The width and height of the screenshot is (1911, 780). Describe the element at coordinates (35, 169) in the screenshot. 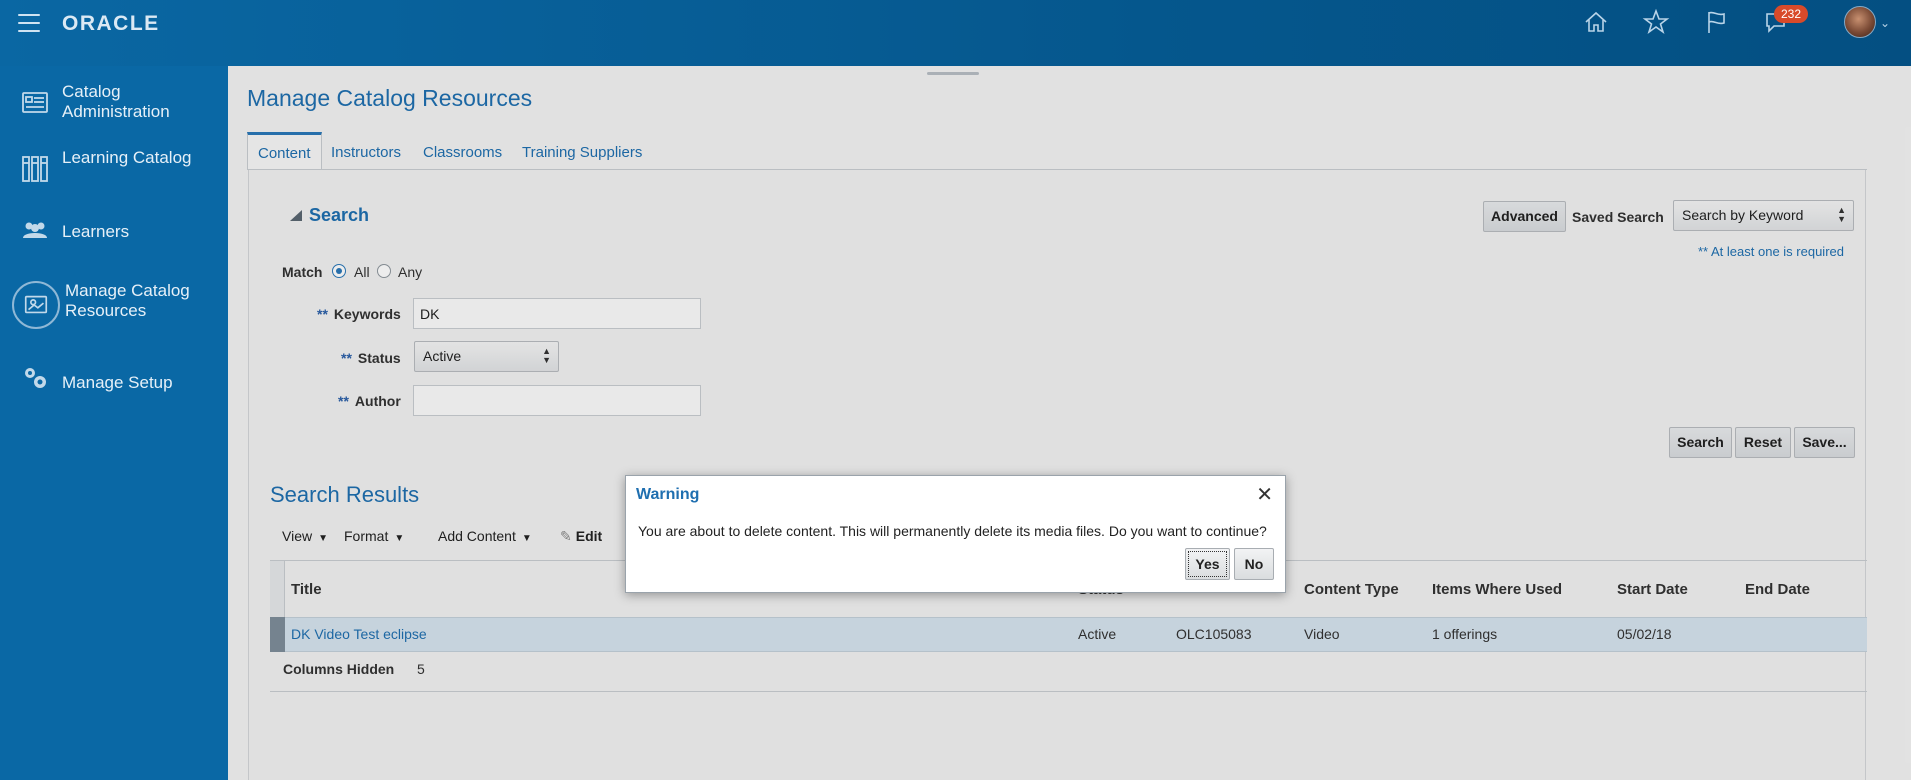

I see `books-icon` at that location.